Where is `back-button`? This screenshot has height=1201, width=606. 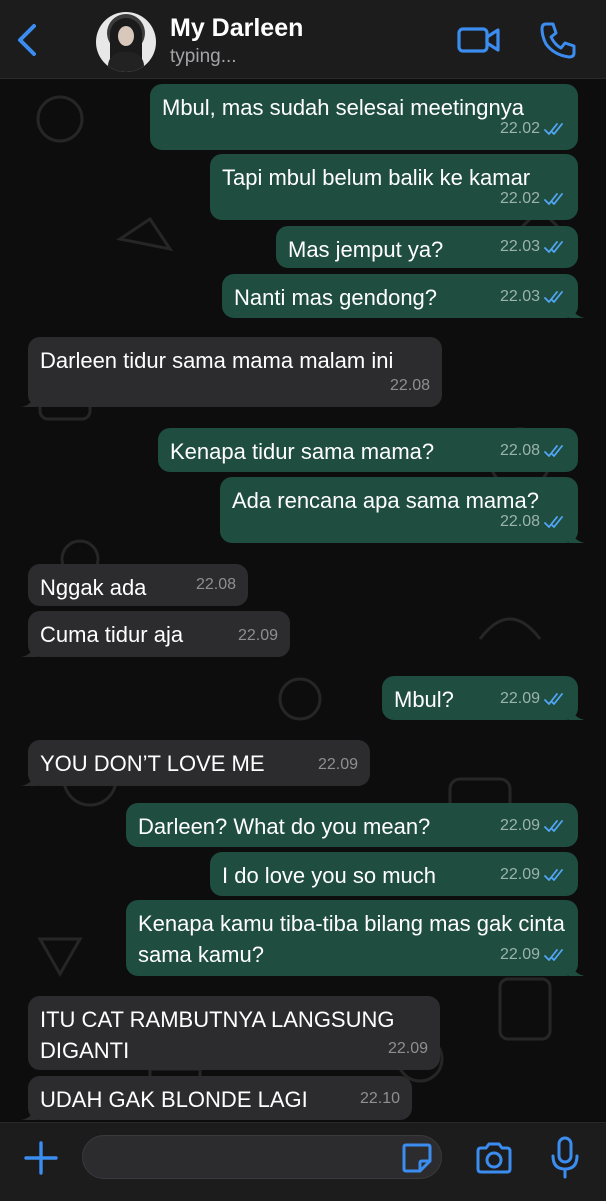
back-button is located at coordinates (28, 40).